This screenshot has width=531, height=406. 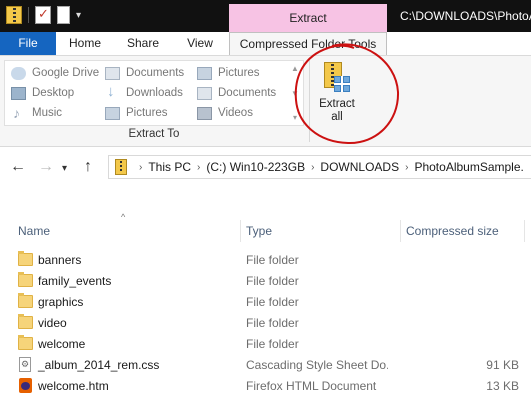 What do you see at coordinates (143, 43) in the screenshot?
I see `tab-share: Share` at bounding box center [143, 43].